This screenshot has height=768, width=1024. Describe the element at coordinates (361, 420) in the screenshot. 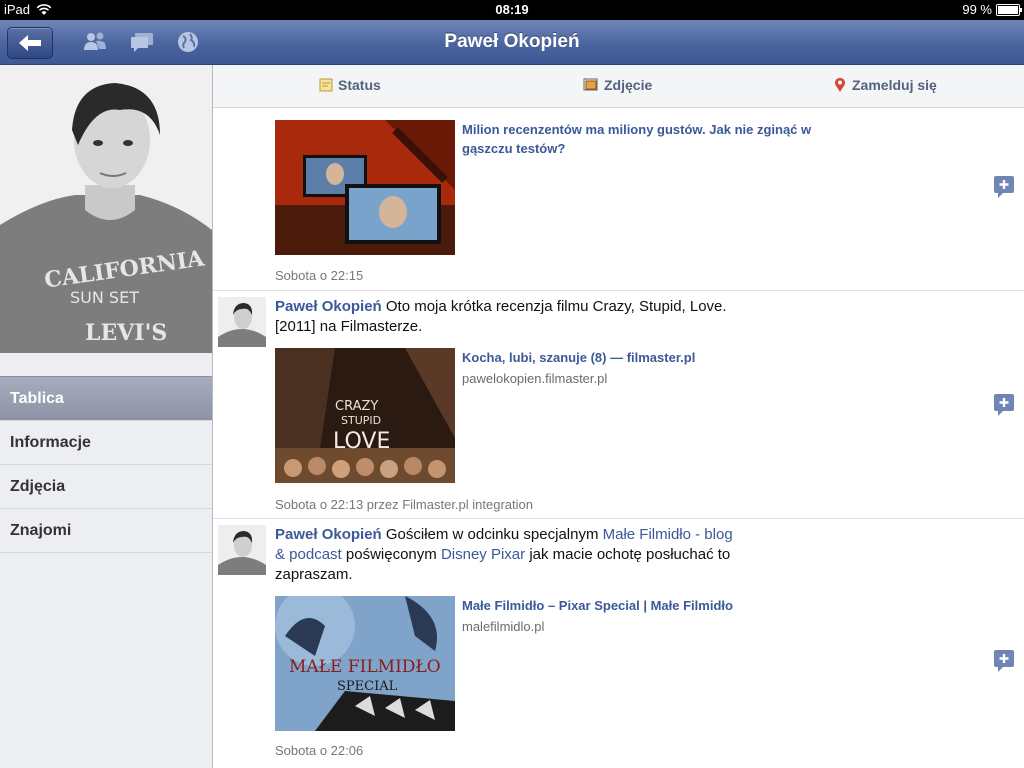

I see `thumbnail-caption: STUPID` at that location.